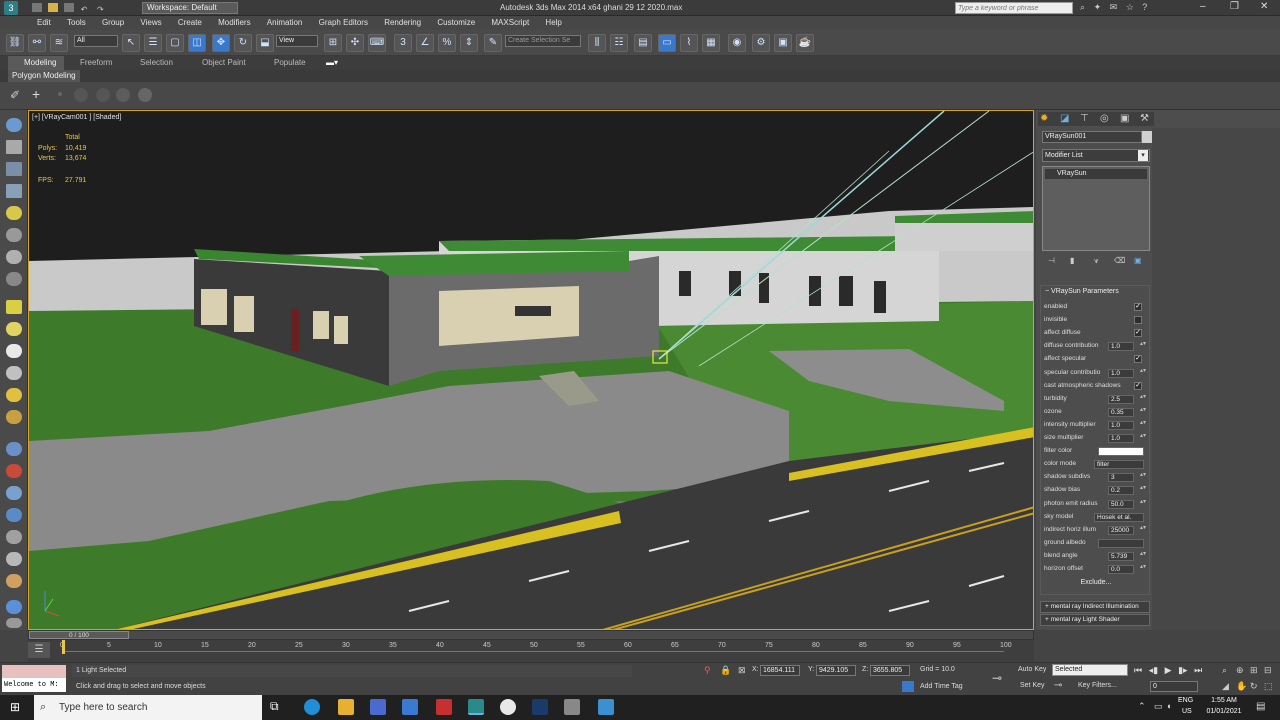 This screenshot has height=720, width=1280. I want to click on unlink-icon: ⚯, so click(37, 43).